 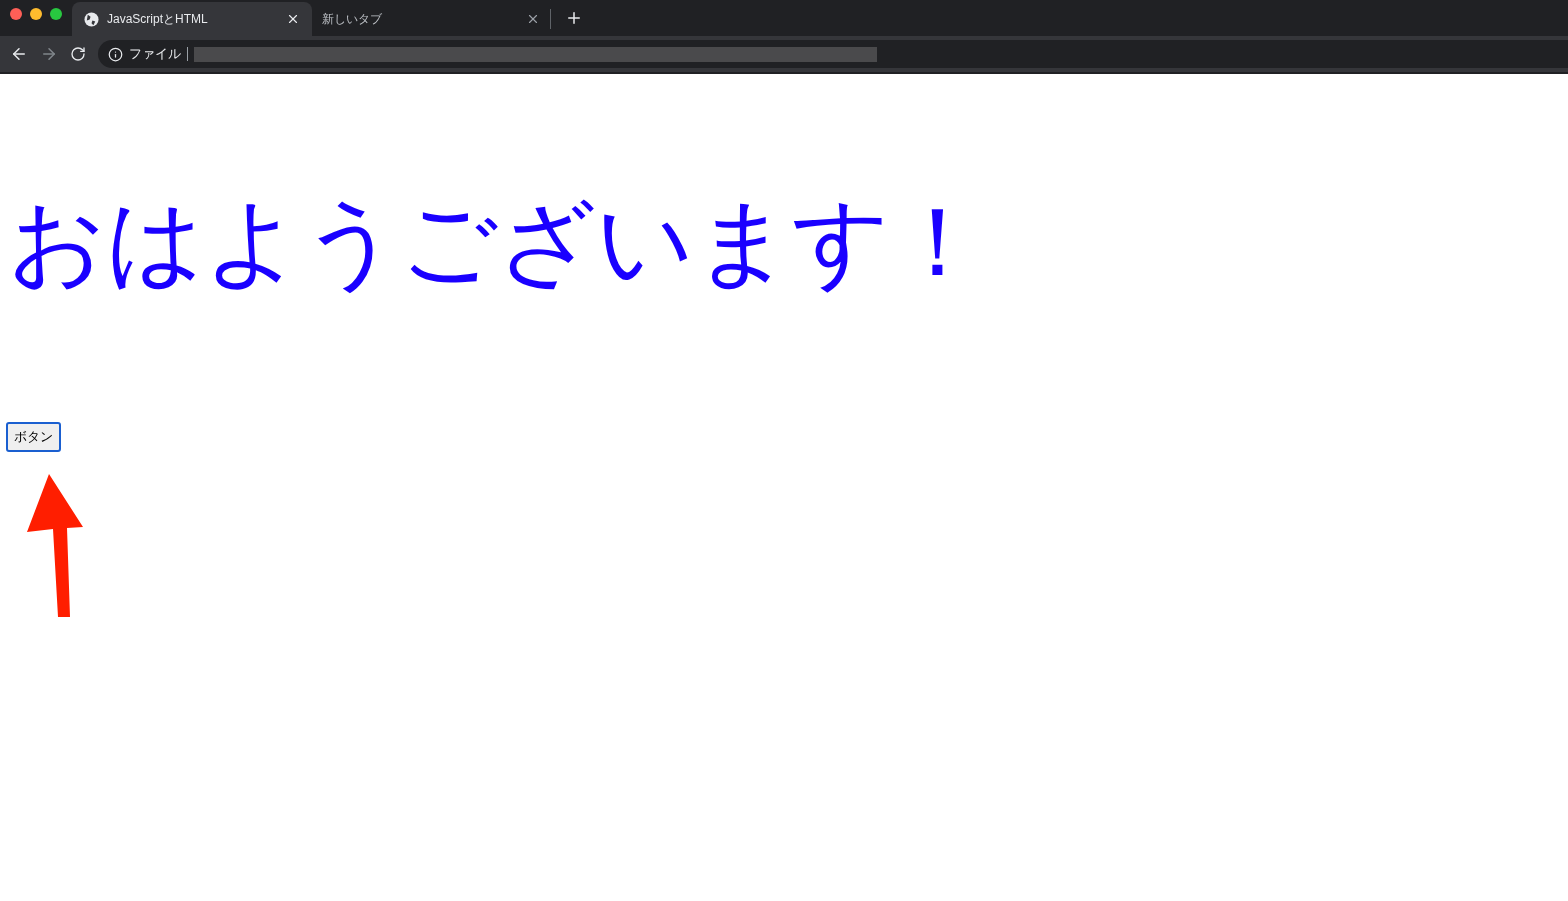 What do you see at coordinates (574, 18) in the screenshot?
I see `new-tab-icon` at bounding box center [574, 18].